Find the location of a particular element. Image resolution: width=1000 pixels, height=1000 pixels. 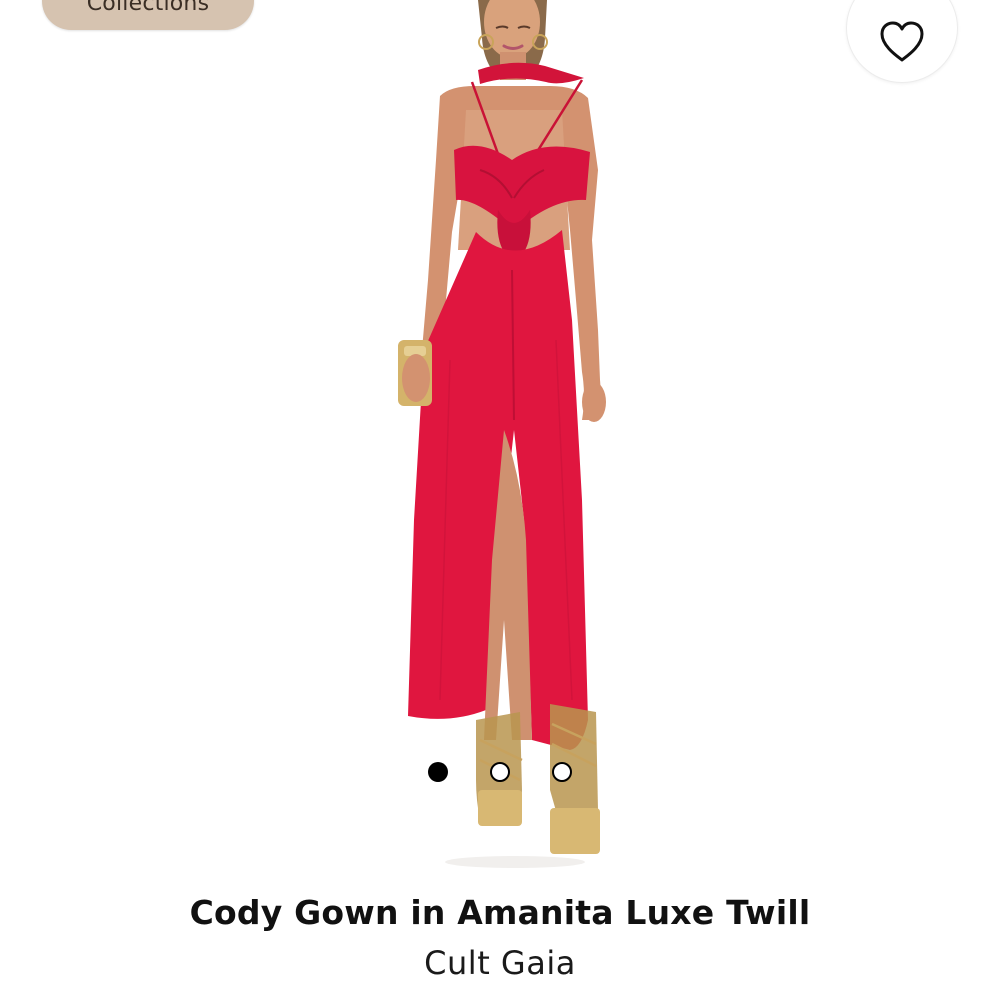

image-carousel-dots is located at coordinates (500, 774).